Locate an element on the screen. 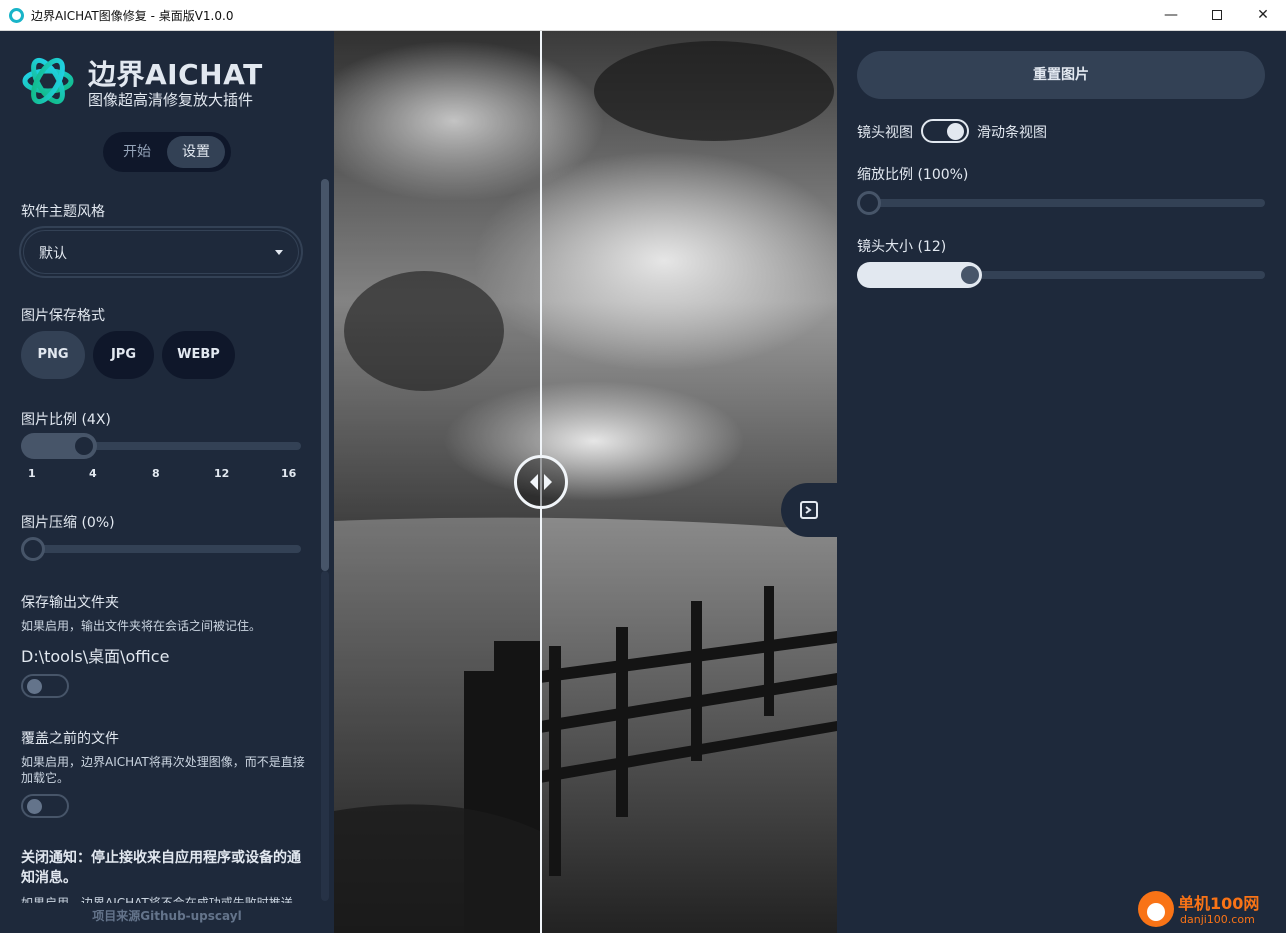 This screenshot has height=933, width=1286. left-right-arrows-icon is located at coordinates (541, 482).